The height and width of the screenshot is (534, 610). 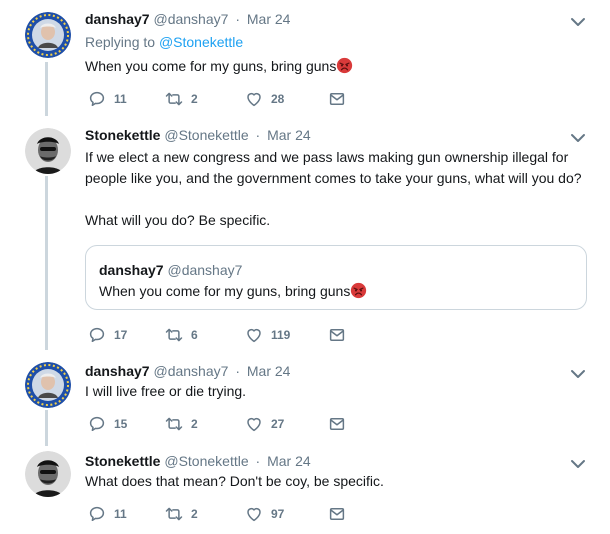 I want to click on like-count: 28, so click(x=278, y=99).